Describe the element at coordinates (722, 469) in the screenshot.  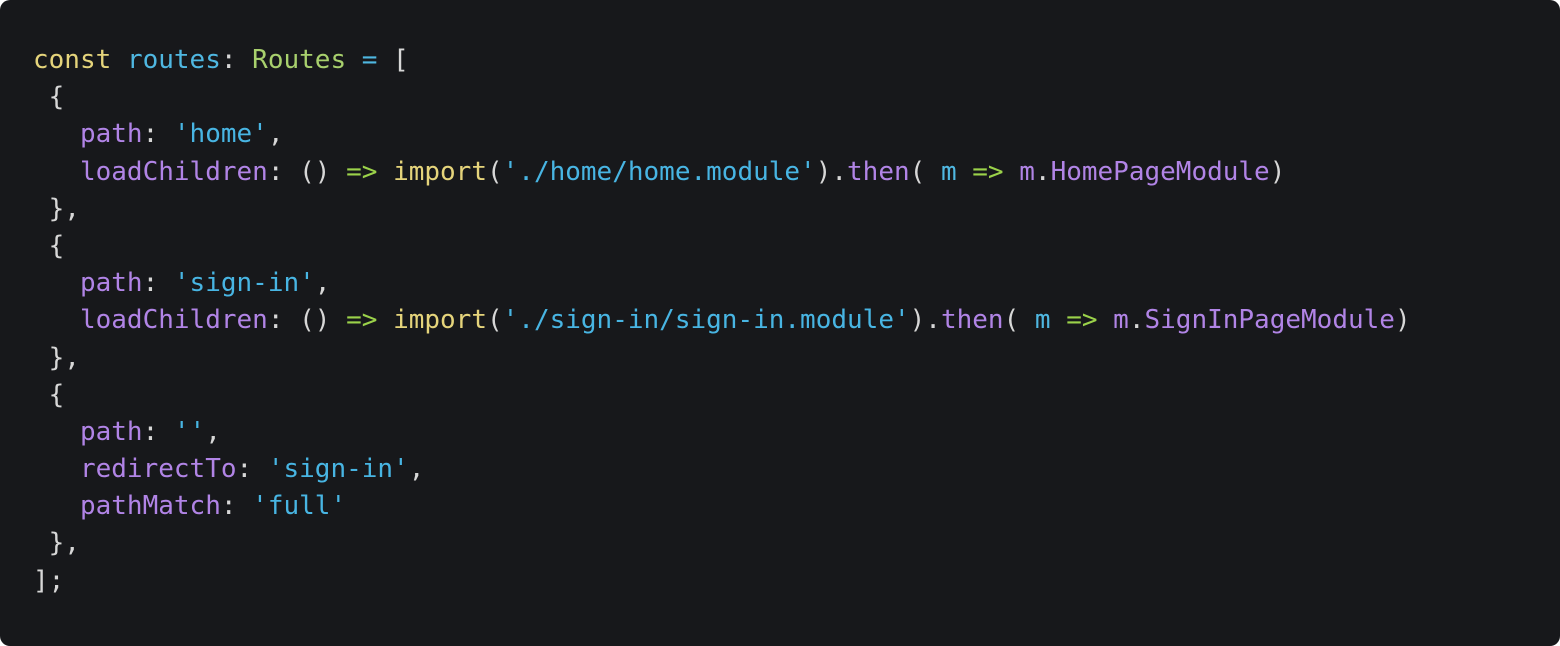
I see `code-line: redirectTo: 'sign-in',` at that location.